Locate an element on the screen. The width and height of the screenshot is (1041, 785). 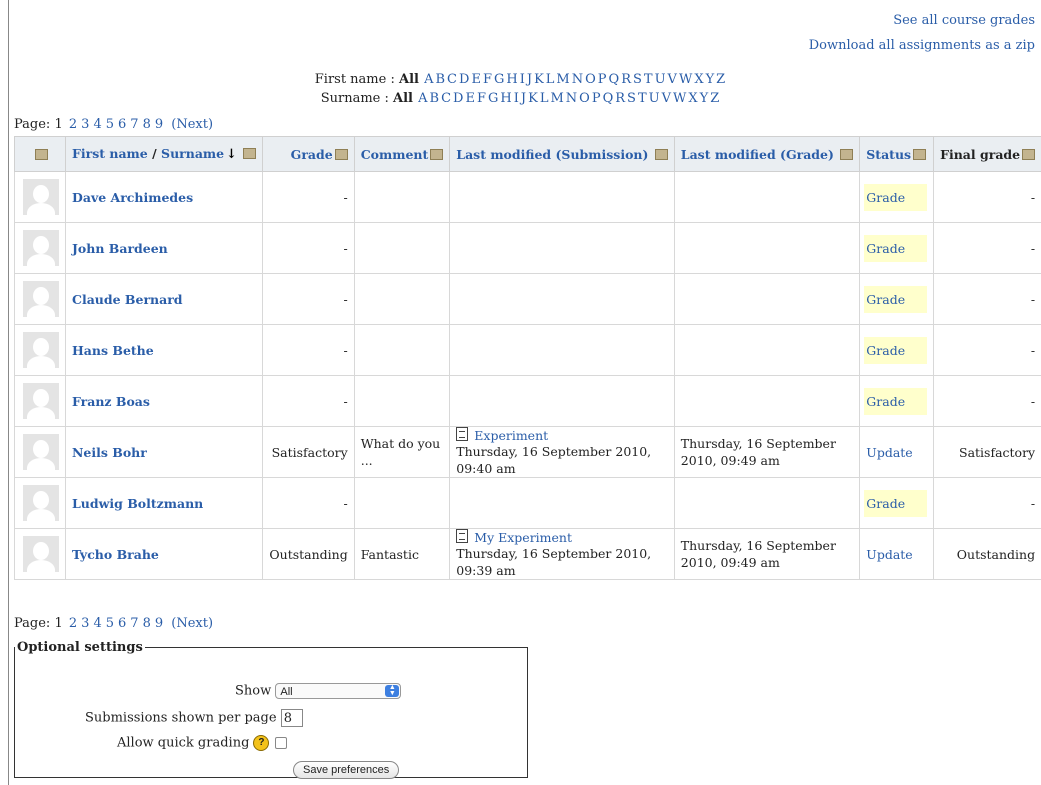
letter-filter-link: Y is located at coordinates (704, 98).